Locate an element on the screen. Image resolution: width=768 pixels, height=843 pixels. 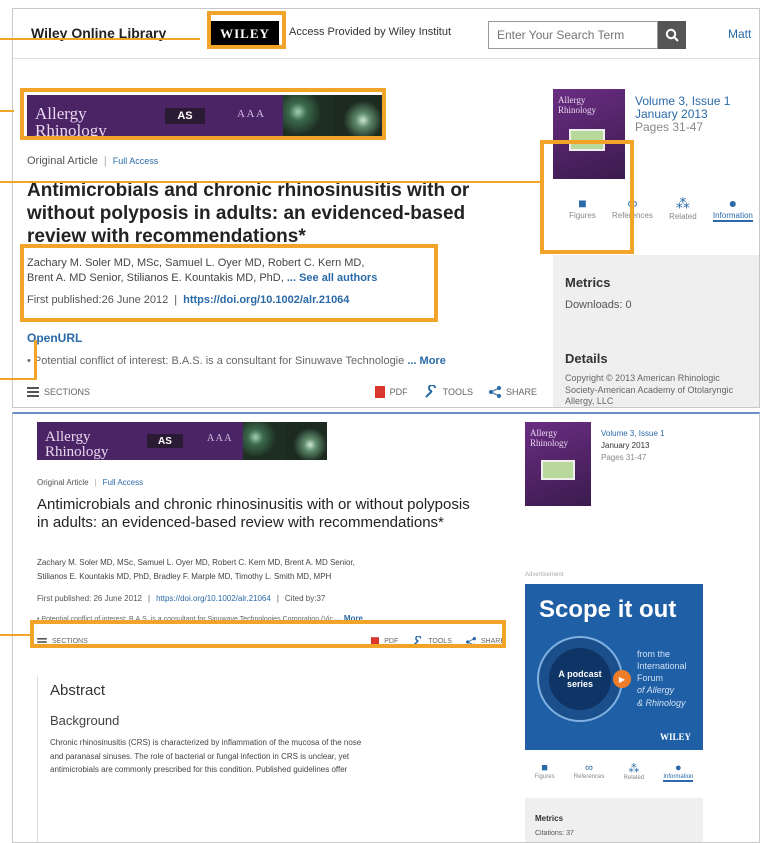
ad-headline: Scope it out is located at coordinates (608, 609).